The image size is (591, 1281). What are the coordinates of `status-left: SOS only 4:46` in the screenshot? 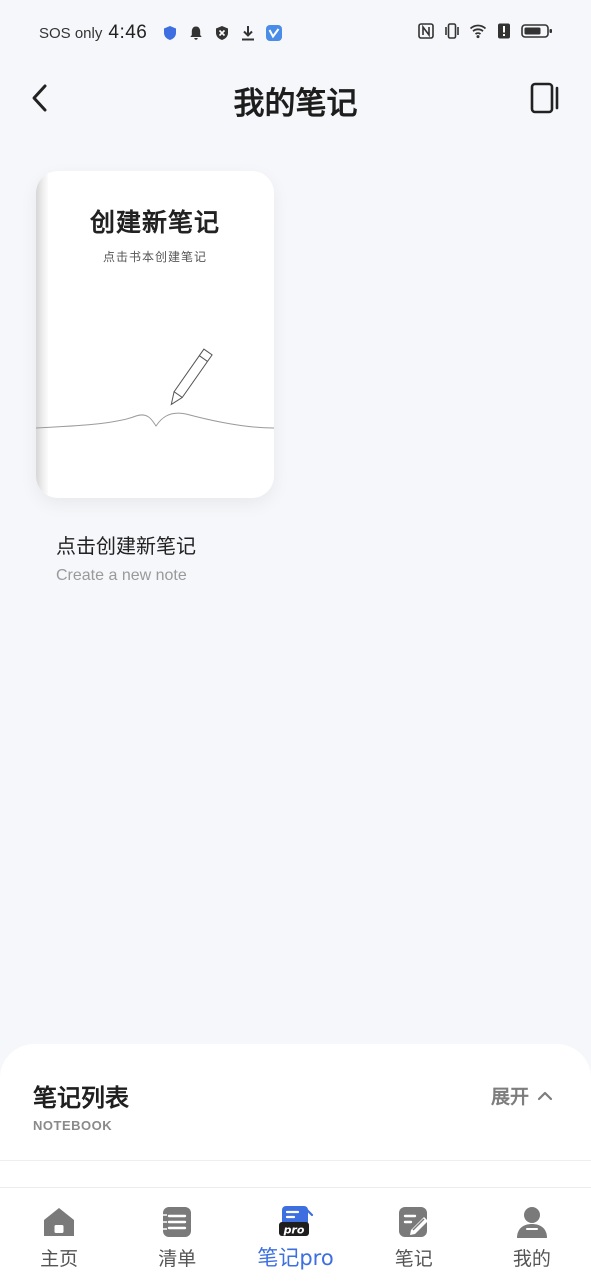 It's located at (161, 33).